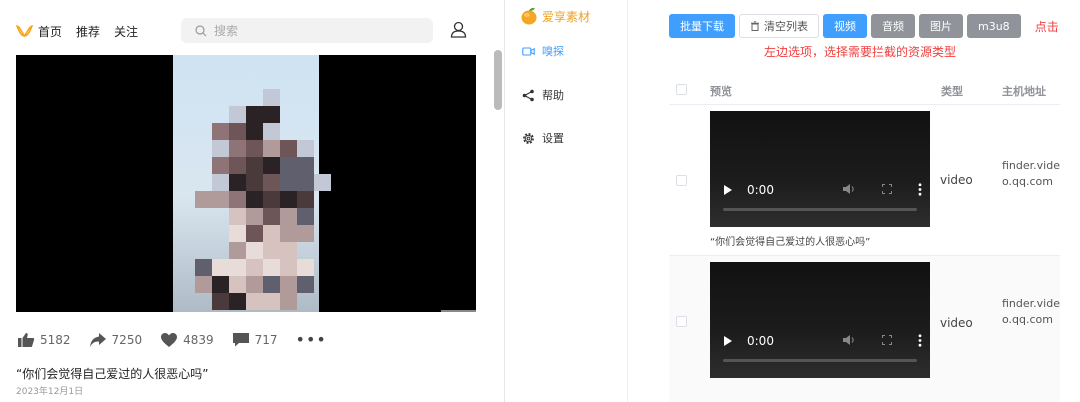 This screenshot has height=402, width=1080. I want to click on favorite-count: 4839, so click(198, 339).